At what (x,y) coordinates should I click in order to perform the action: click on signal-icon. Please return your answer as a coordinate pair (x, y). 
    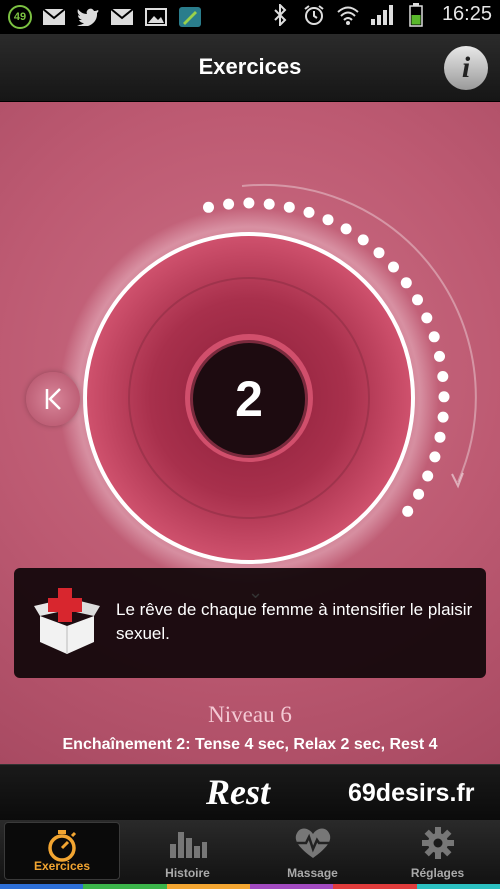
    Looking at the image, I should click on (382, 15).